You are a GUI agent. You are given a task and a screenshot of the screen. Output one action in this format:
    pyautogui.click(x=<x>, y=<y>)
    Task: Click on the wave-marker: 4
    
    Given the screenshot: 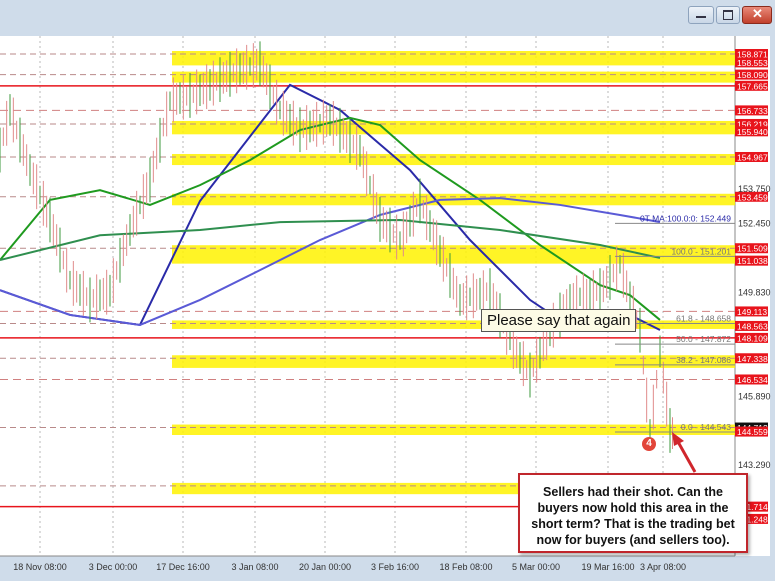 What is the action you would take?
    pyautogui.click(x=649, y=444)
    